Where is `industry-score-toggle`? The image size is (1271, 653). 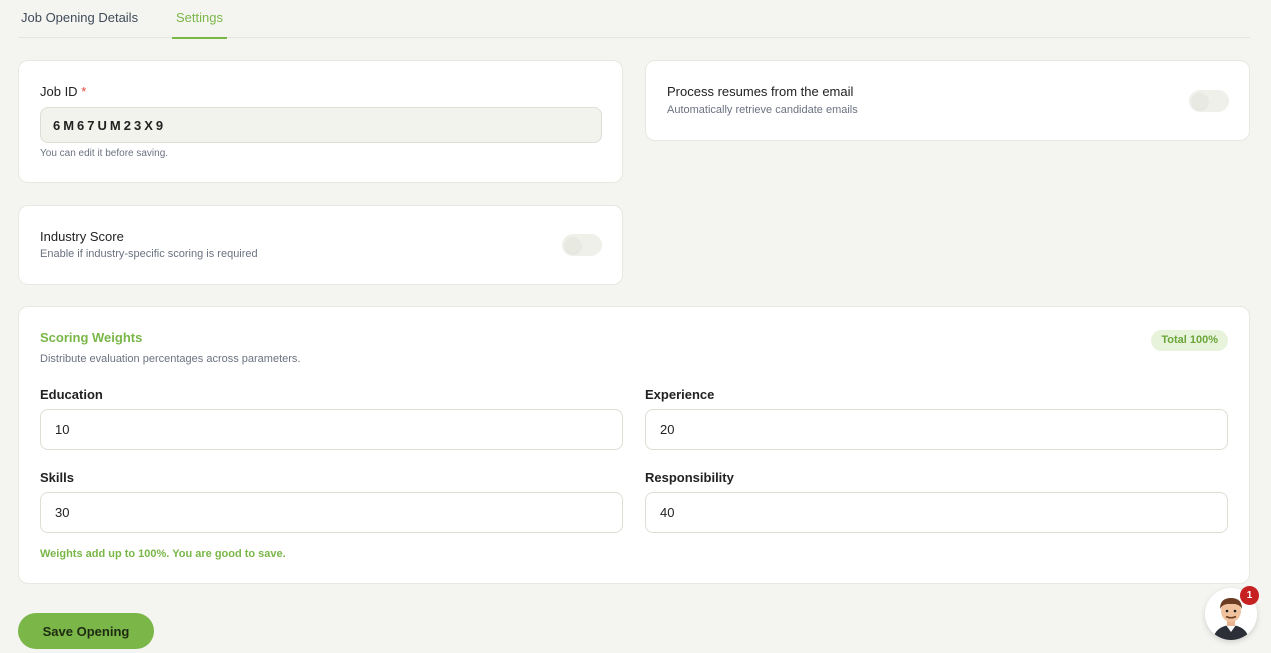 industry-score-toggle is located at coordinates (582, 245).